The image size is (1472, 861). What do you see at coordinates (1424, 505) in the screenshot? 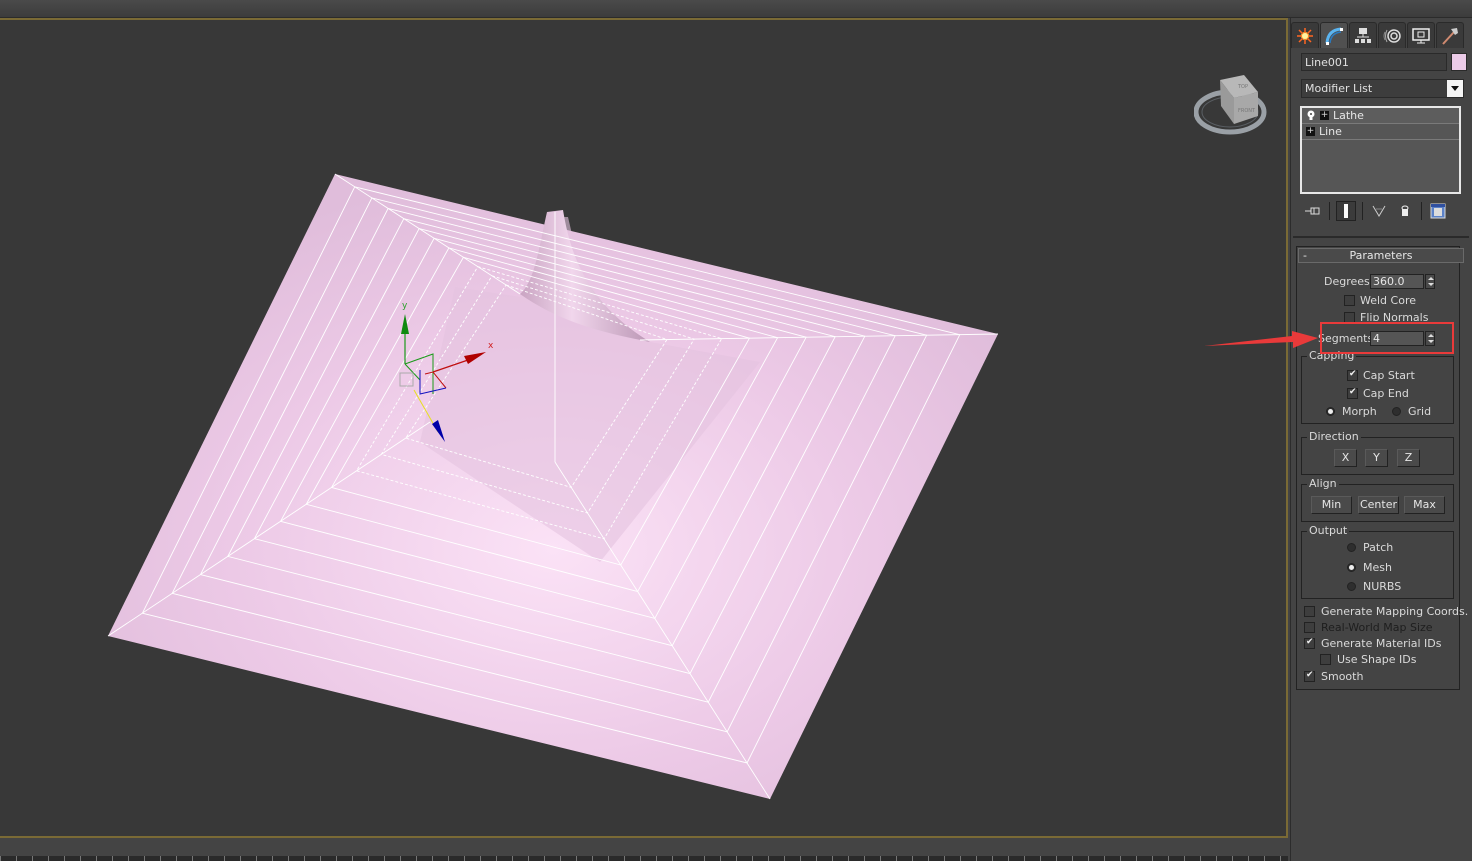
I see `align-max-button: Max` at bounding box center [1424, 505].